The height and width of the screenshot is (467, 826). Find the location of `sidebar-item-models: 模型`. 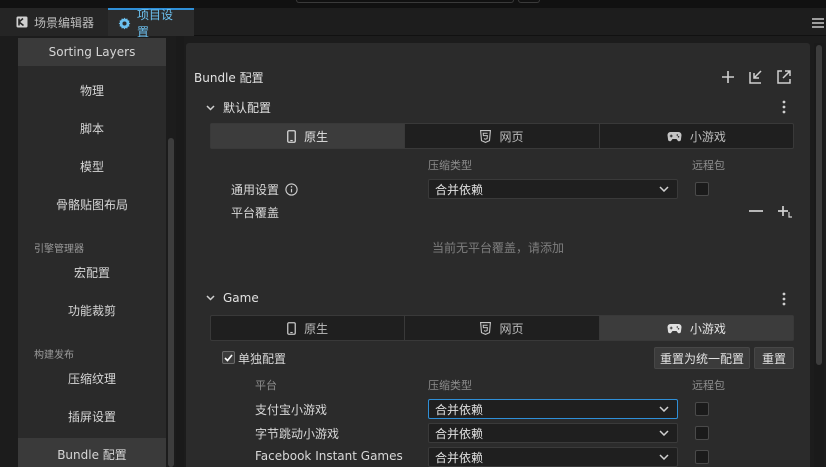

sidebar-item-models: 模型 is located at coordinates (92, 166).